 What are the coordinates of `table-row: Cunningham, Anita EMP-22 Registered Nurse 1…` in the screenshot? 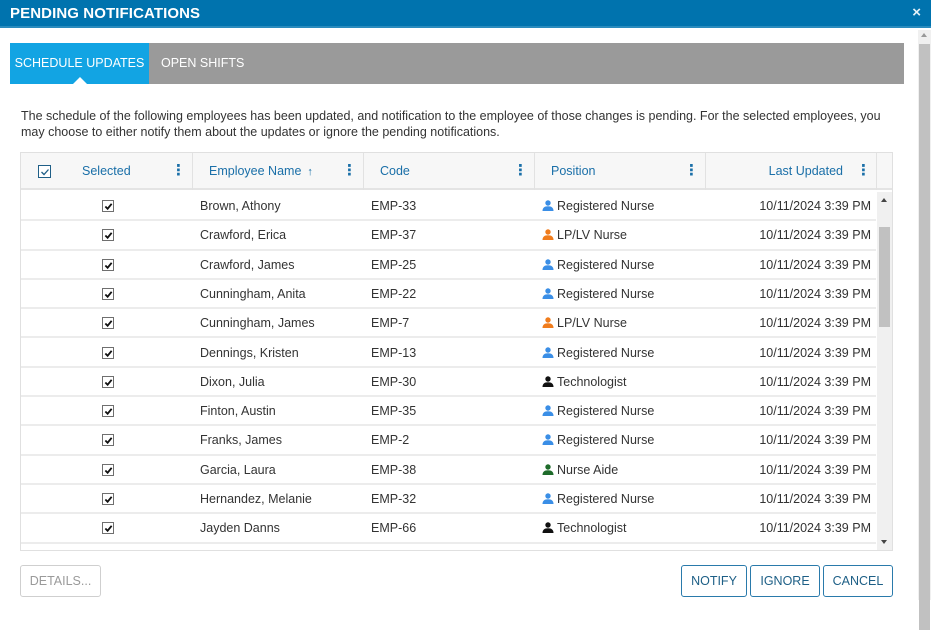 It's located at (448, 295).